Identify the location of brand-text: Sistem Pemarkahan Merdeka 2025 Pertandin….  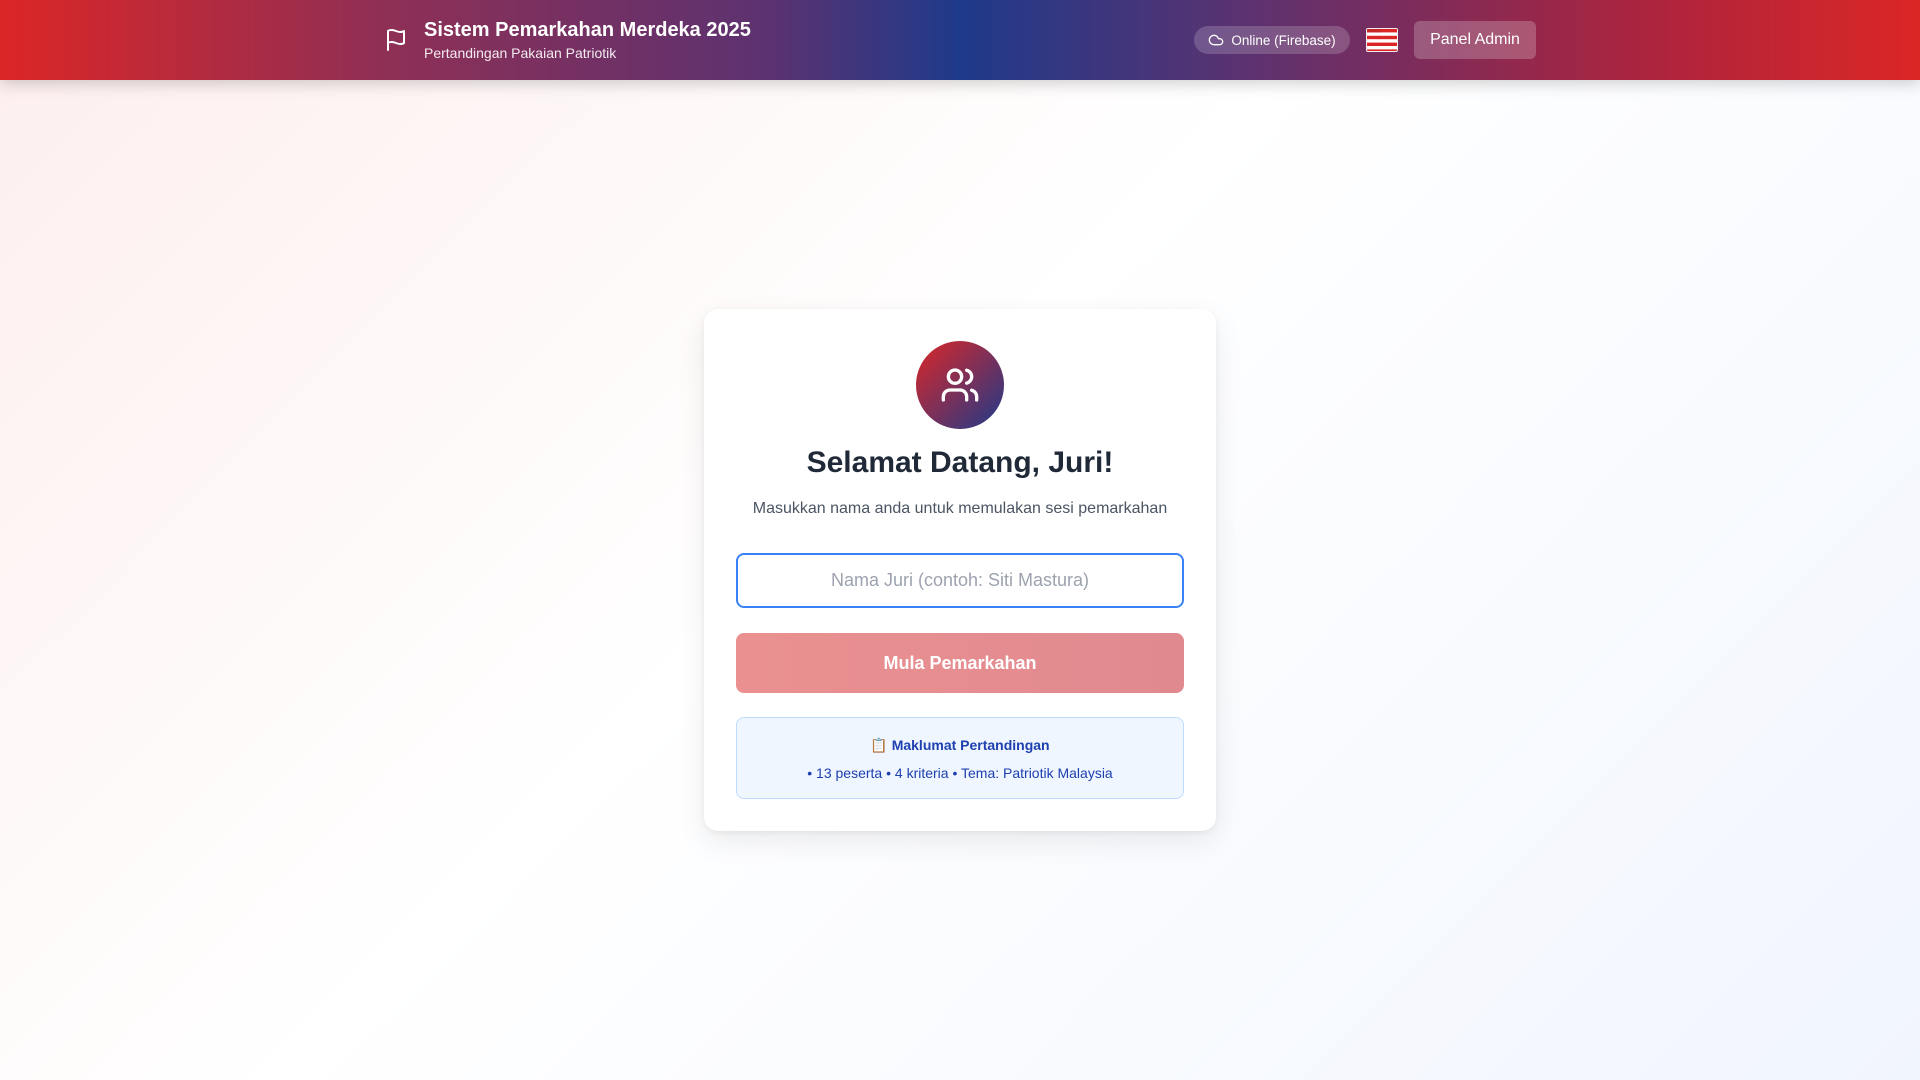
(587, 40).